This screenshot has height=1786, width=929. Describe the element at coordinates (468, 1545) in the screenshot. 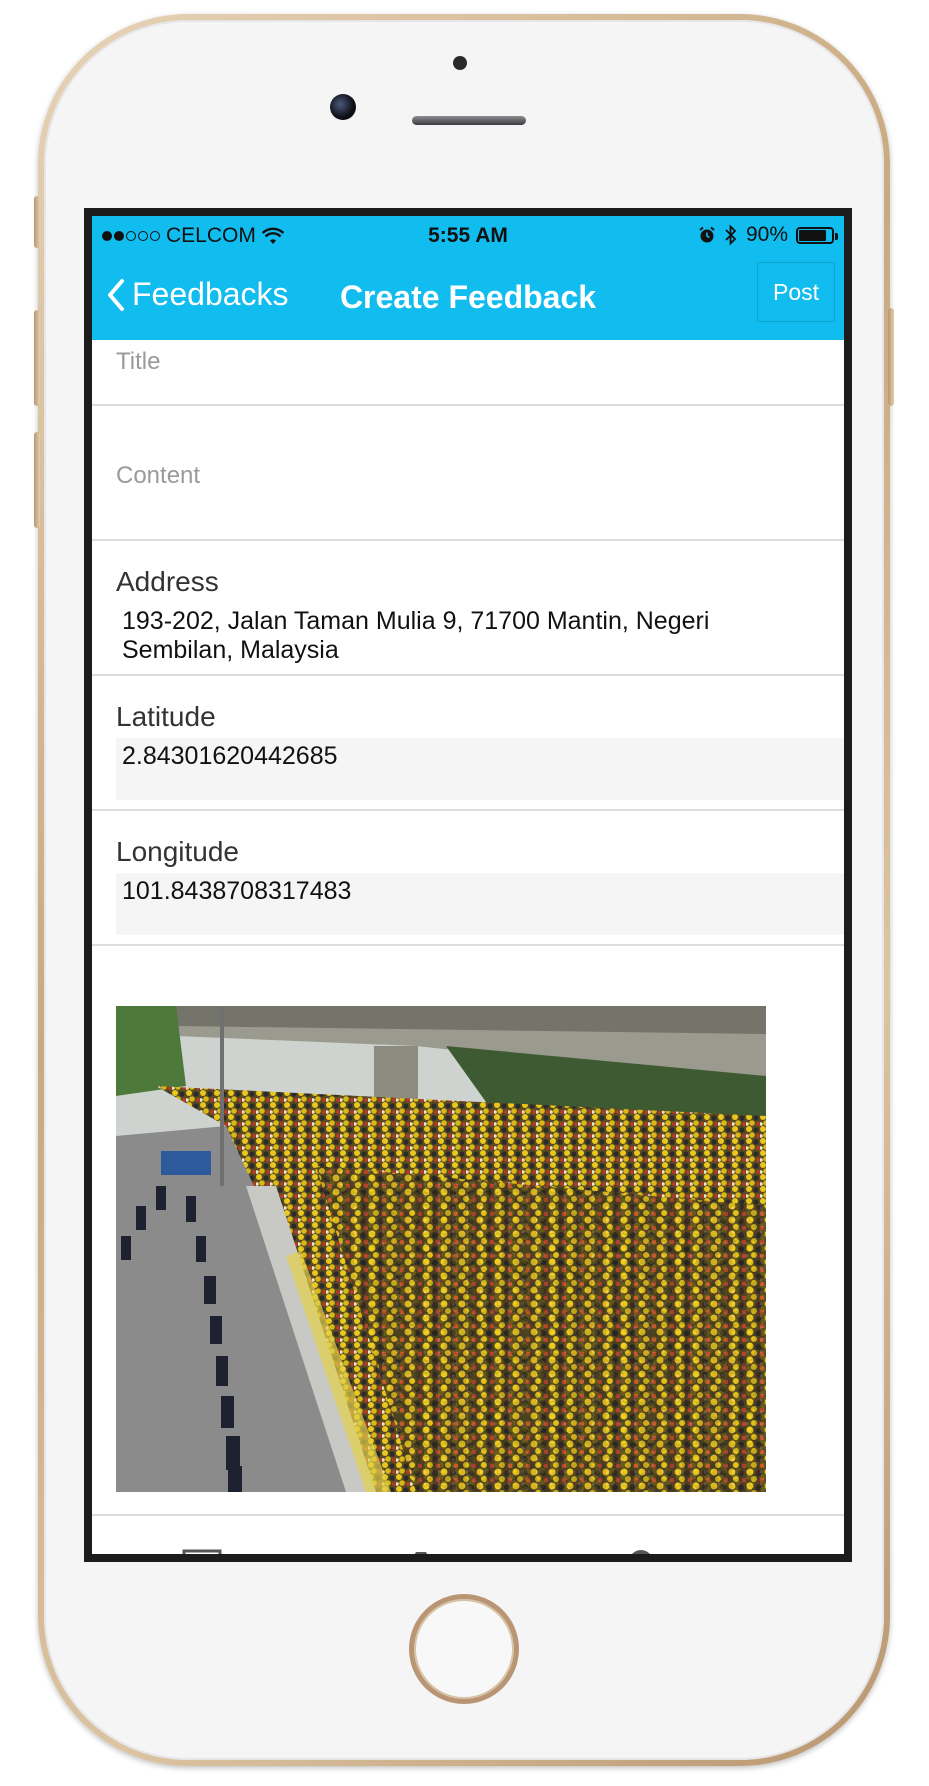

I see `attachment-toolbar` at that location.